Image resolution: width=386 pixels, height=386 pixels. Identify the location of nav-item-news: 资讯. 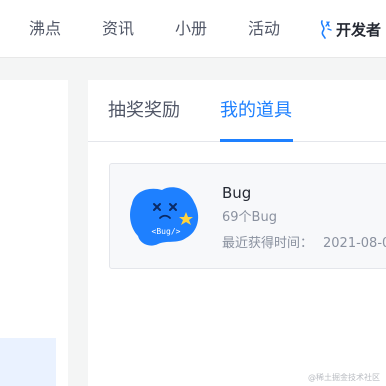
(118, 29).